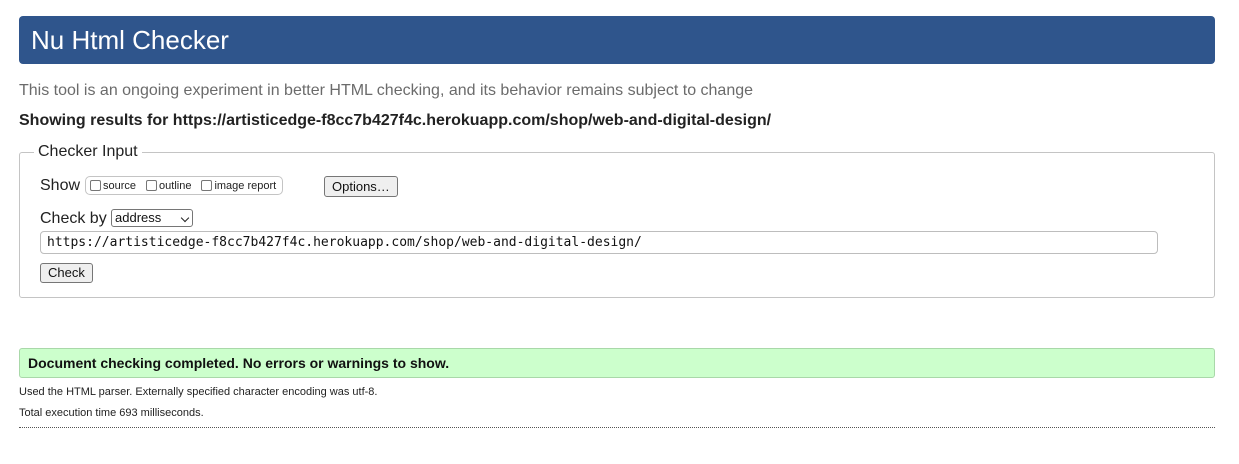 This screenshot has height=464, width=1239. Describe the element at coordinates (120, 185) in the screenshot. I see `source-label: source` at that location.